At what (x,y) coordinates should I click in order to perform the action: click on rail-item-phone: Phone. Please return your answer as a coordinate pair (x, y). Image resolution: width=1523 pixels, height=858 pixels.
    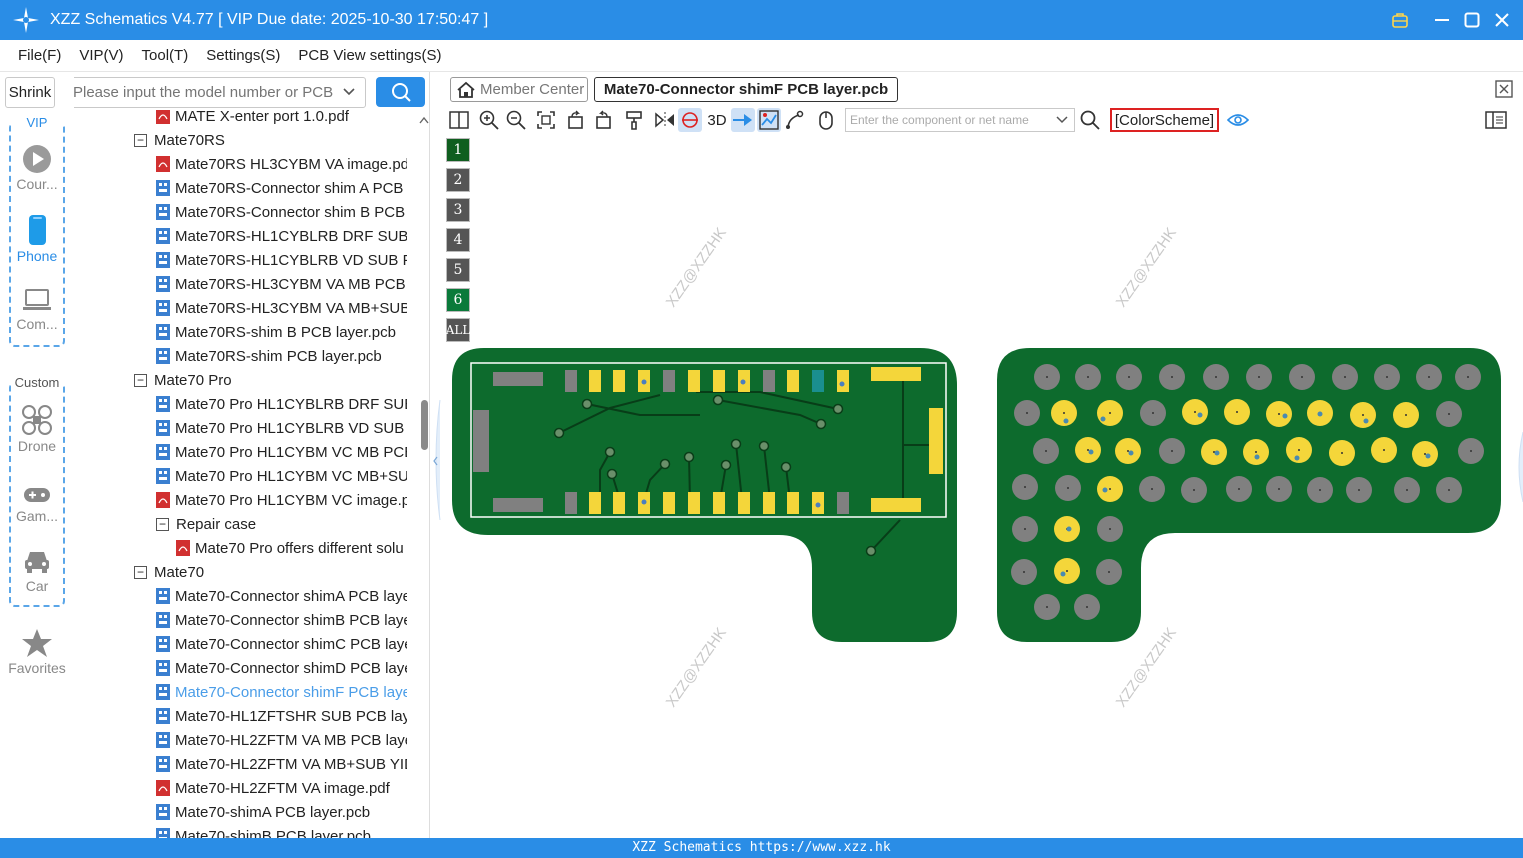
    Looking at the image, I should click on (37, 239).